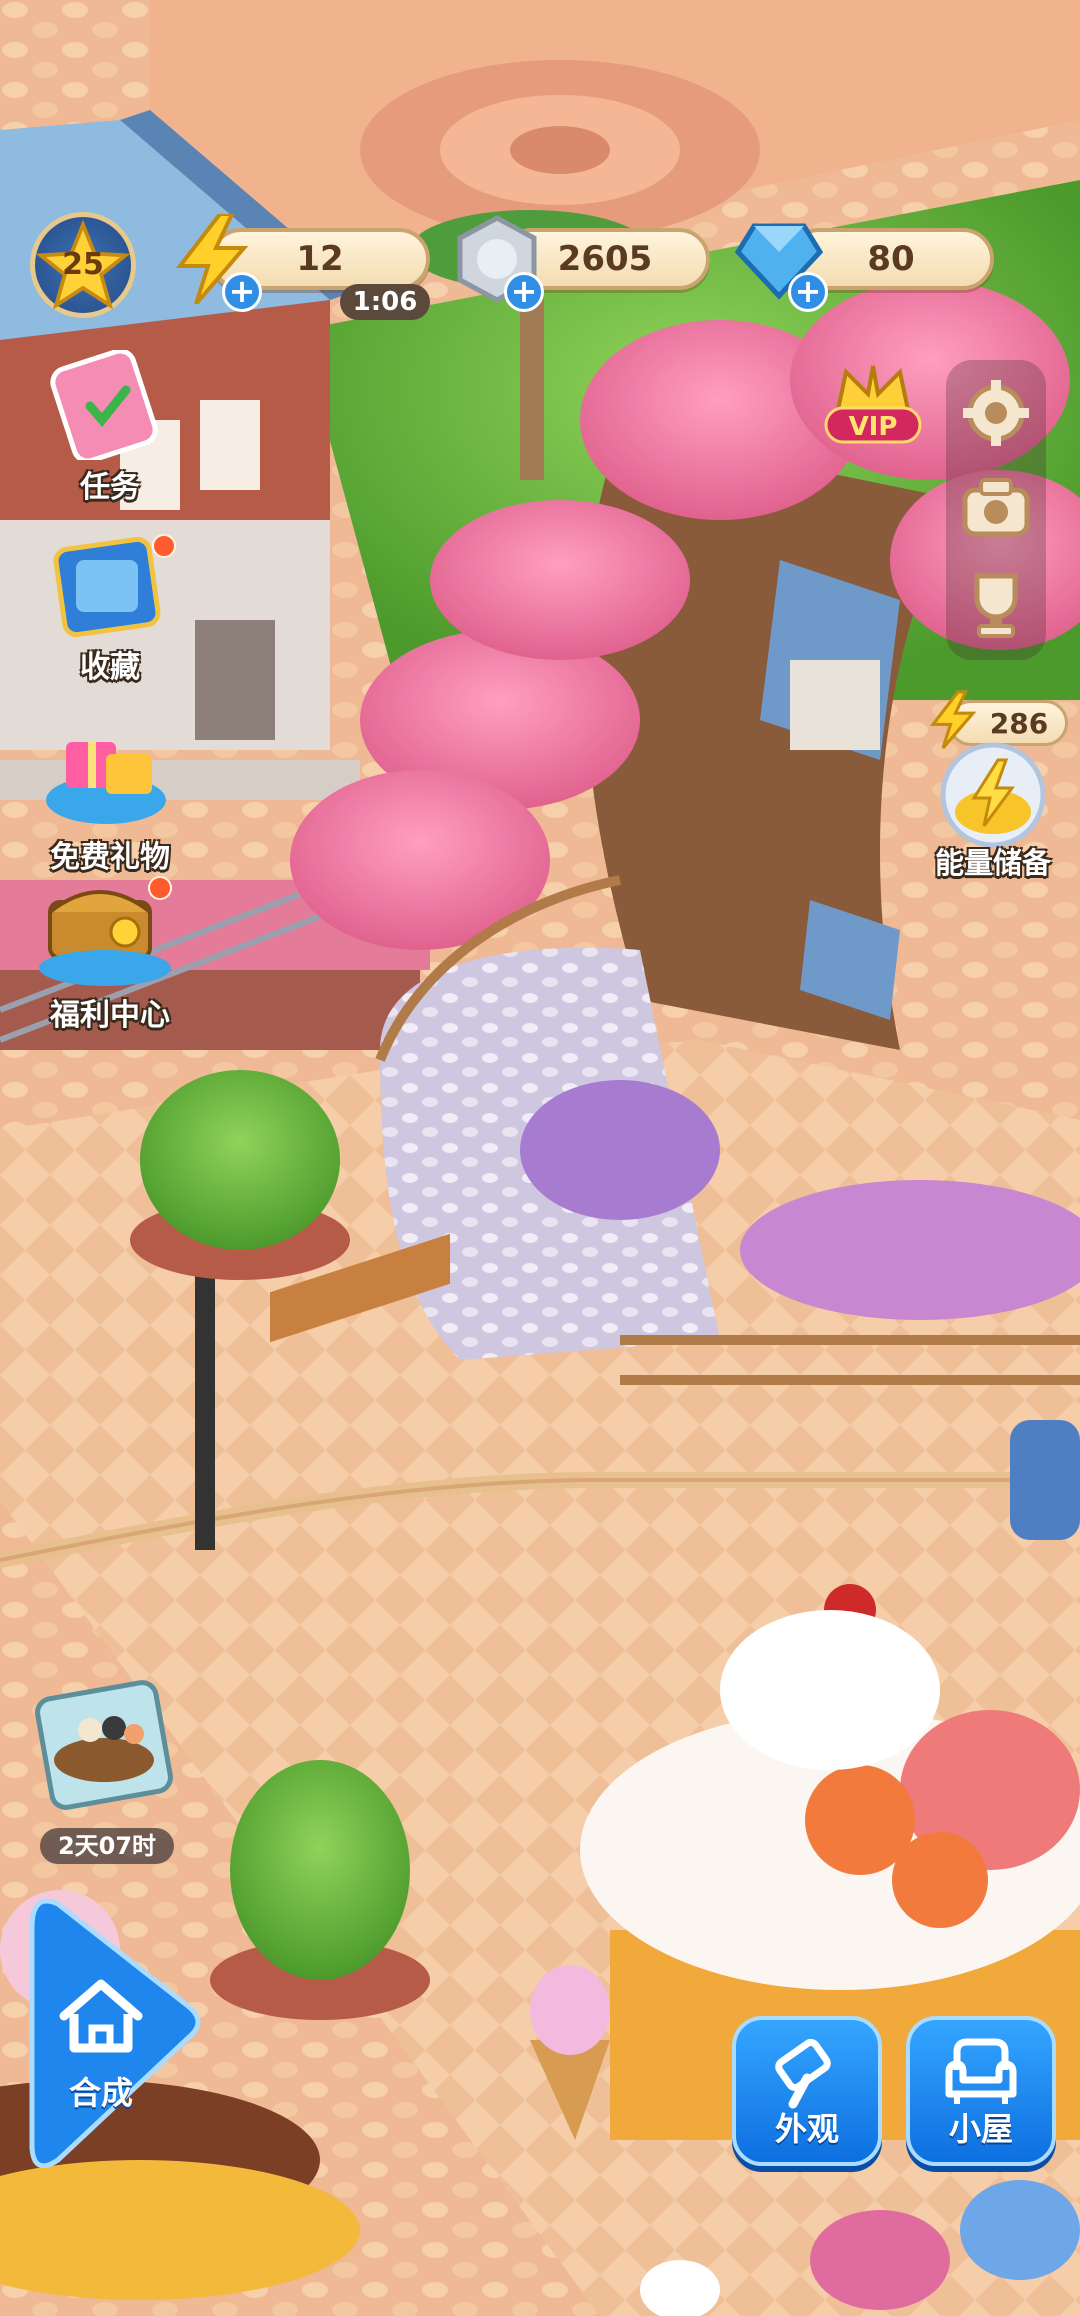 Image resolution: width=1080 pixels, height=2316 pixels. Describe the element at coordinates (110, 667) in the screenshot. I see `menu-label-collection: 收藏` at that location.